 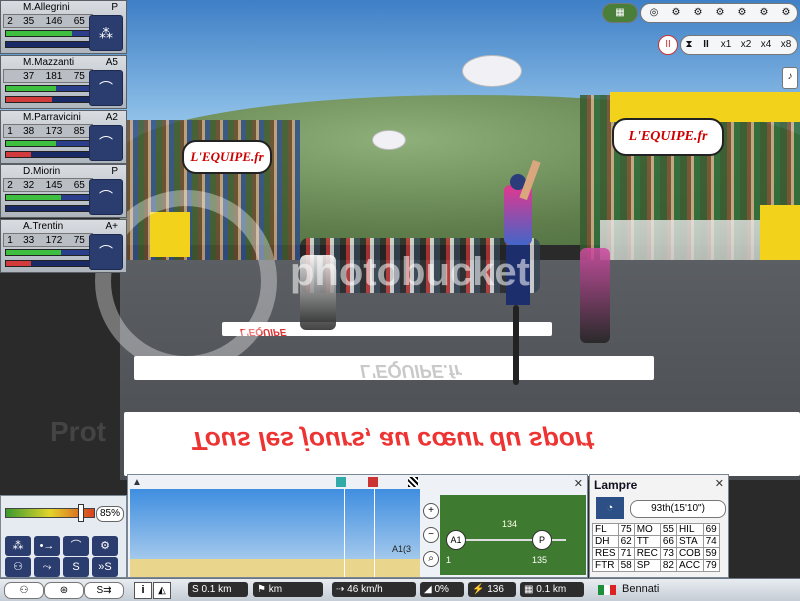 I want to click on sprint-flag-icon, so click(x=341, y=482).